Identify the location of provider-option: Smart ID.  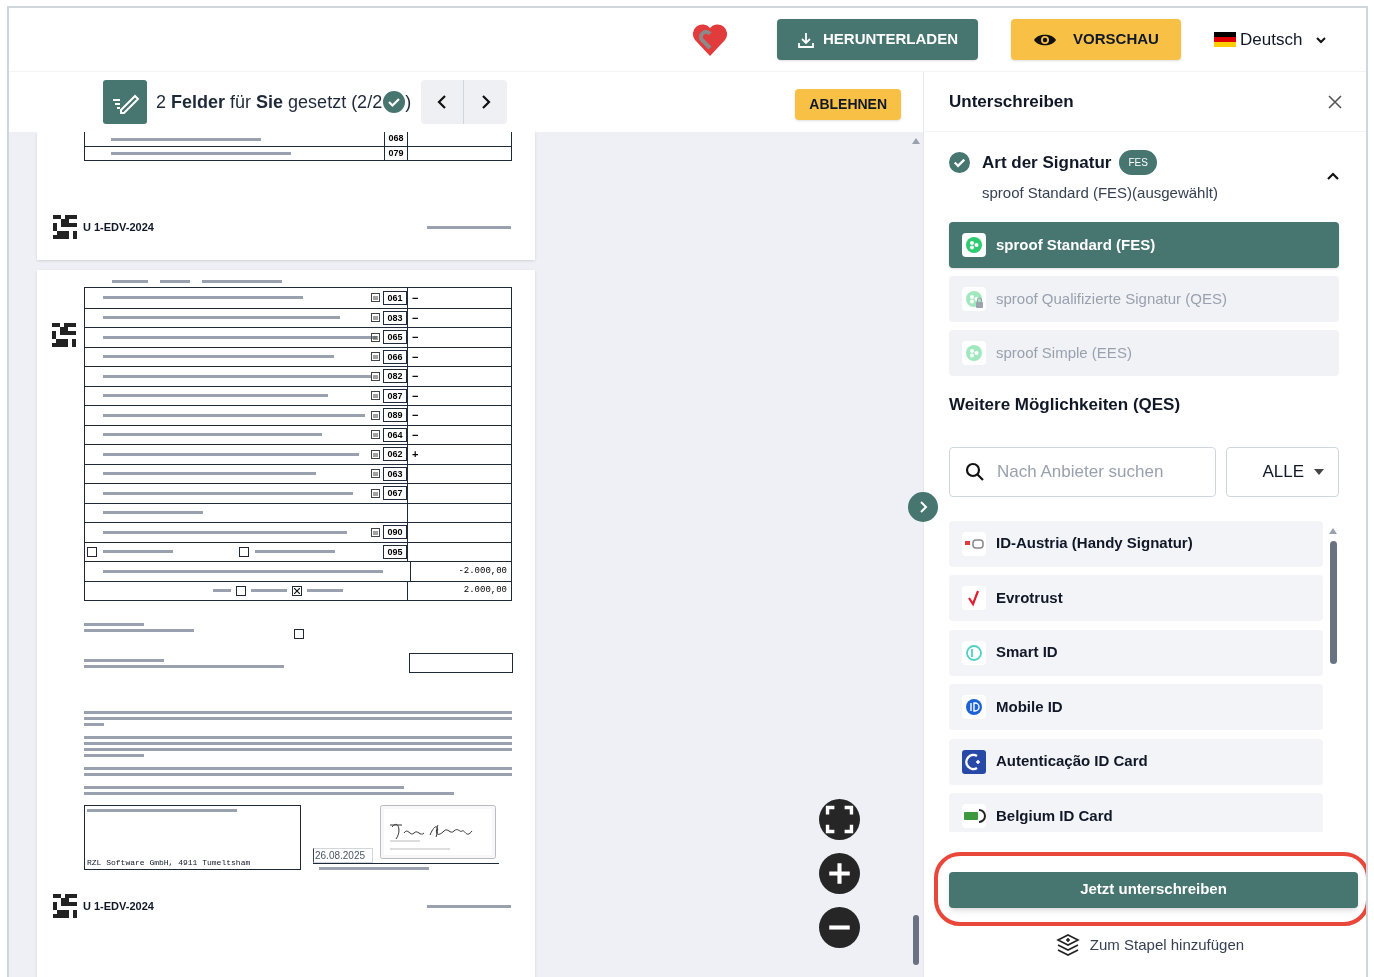
(1136, 652).